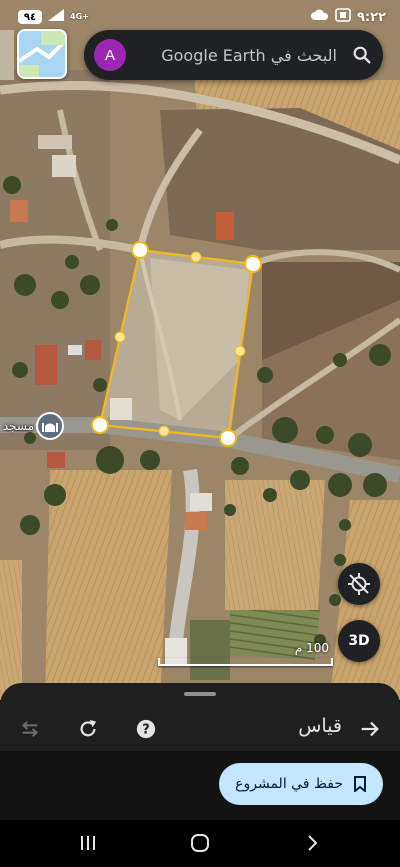 The image size is (400, 867). I want to click on system-nav-bar, so click(200, 843).